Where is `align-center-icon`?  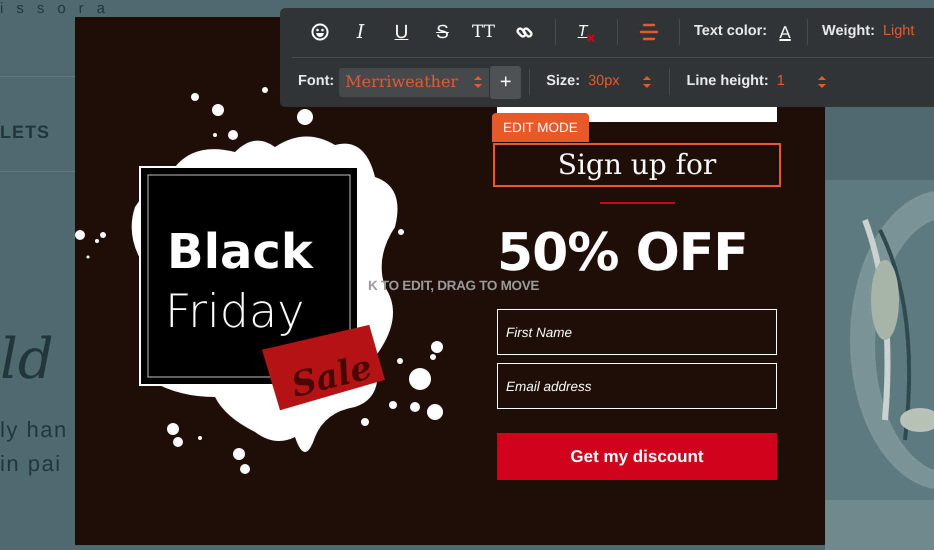 align-center-icon is located at coordinates (648, 32).